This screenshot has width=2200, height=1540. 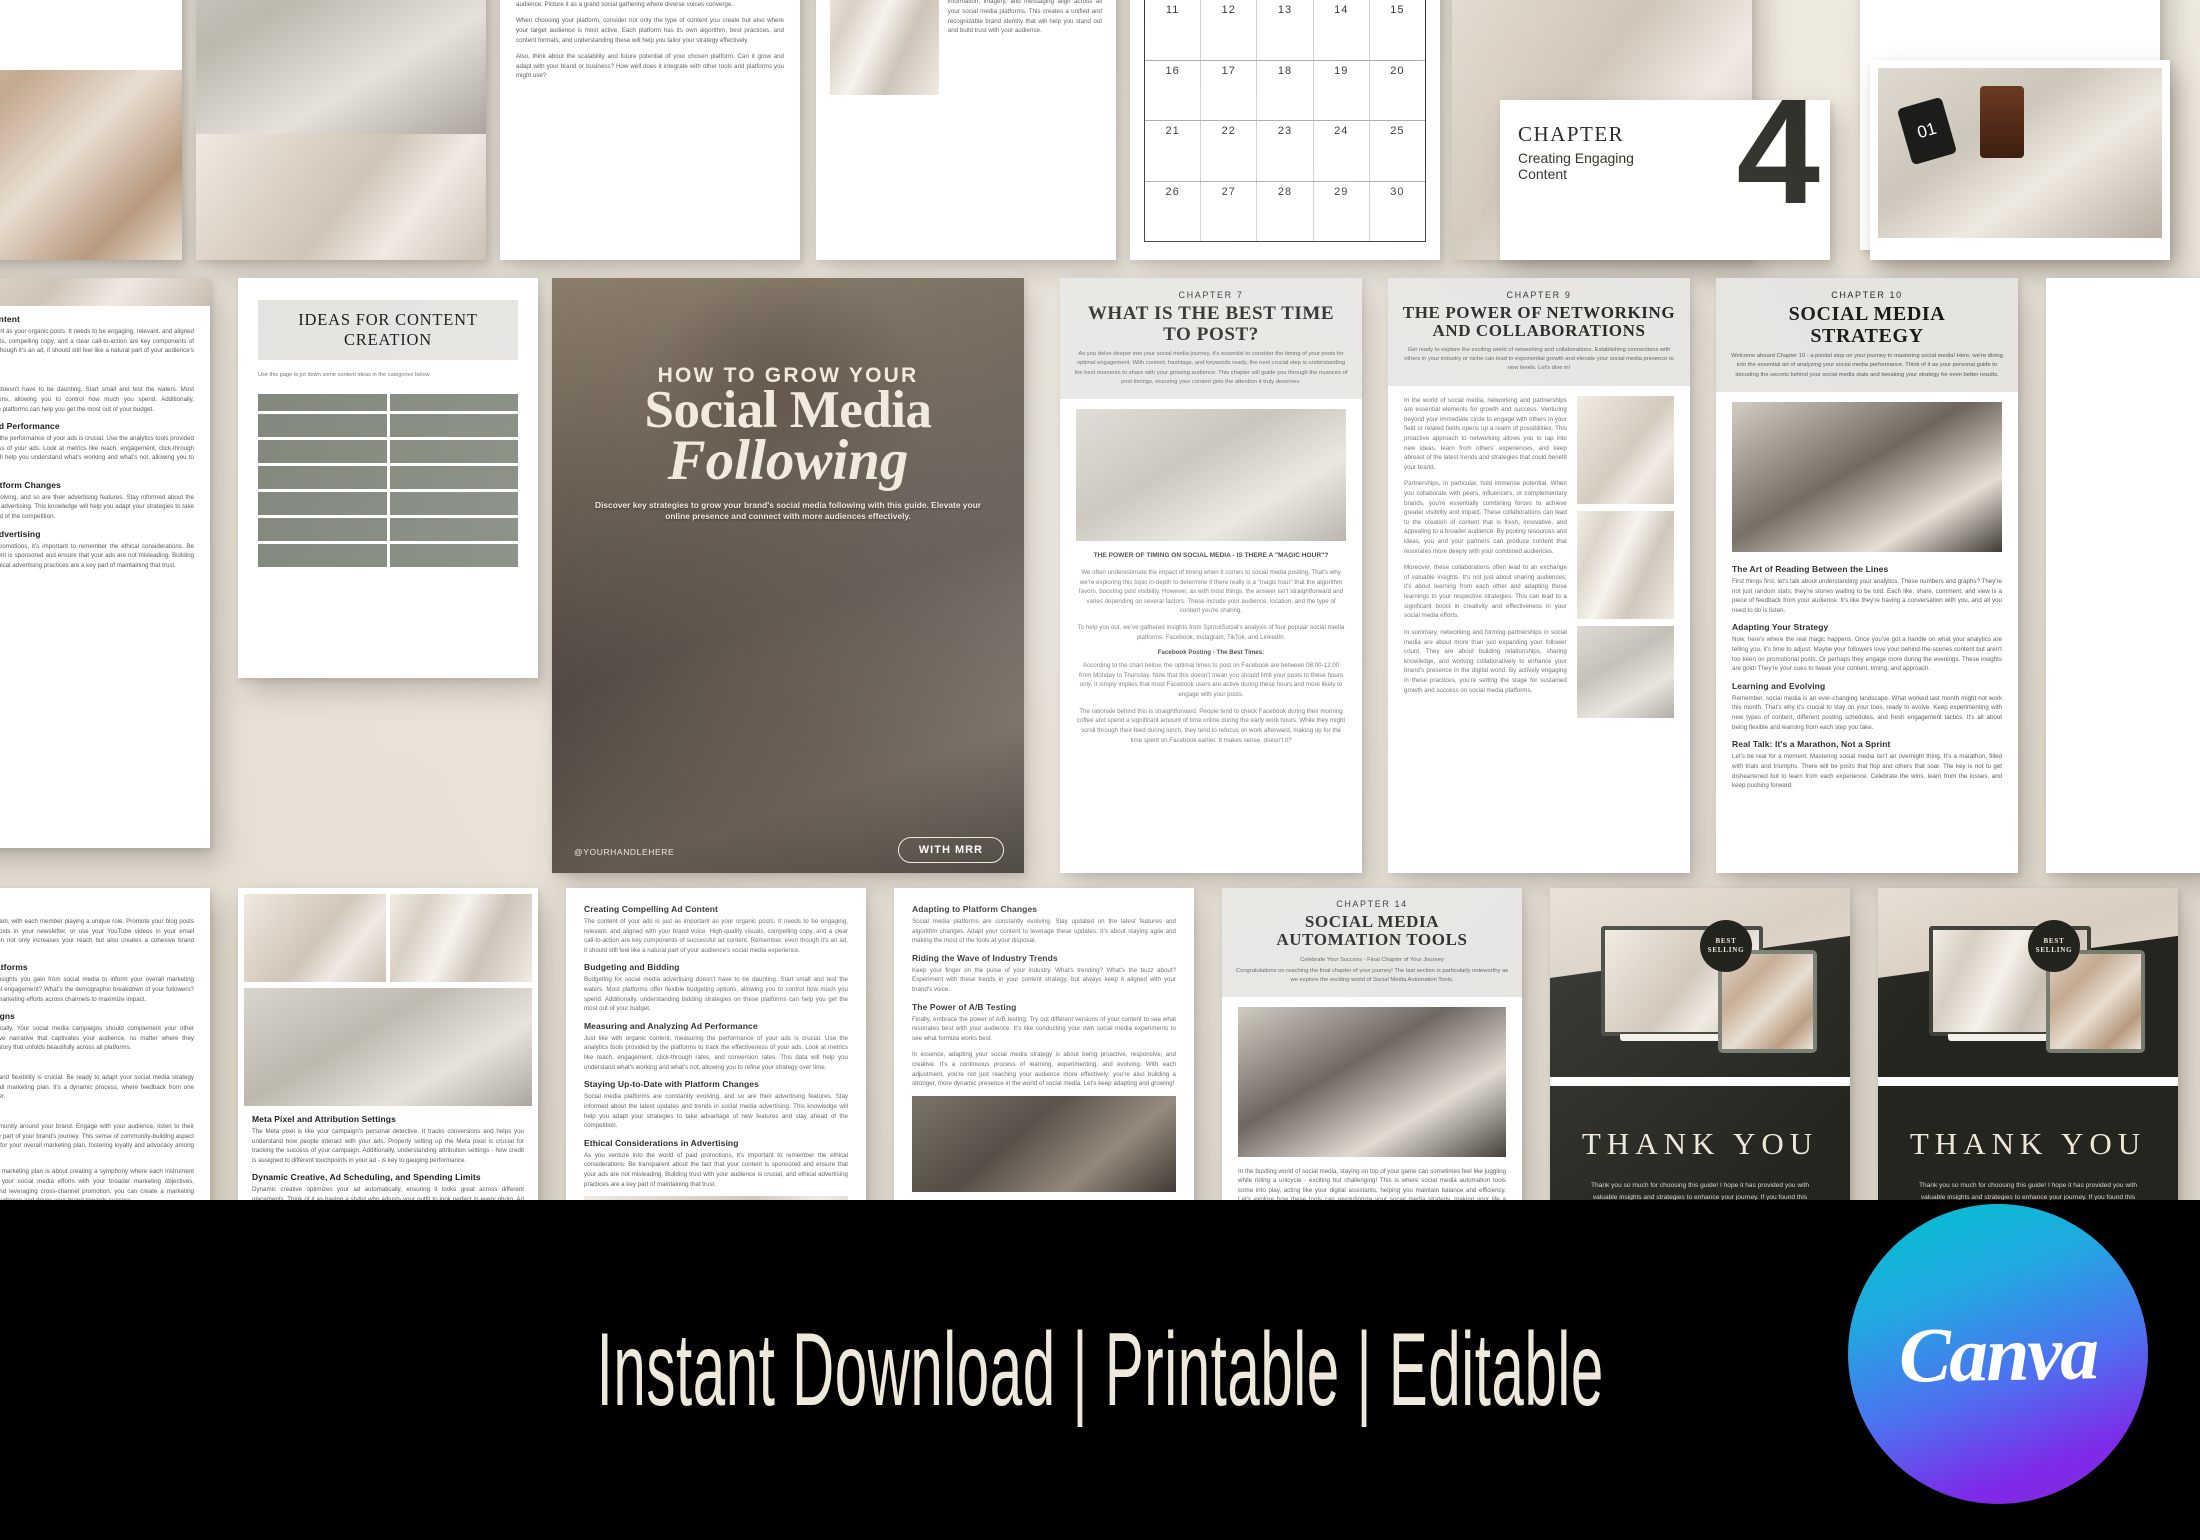 I want to click on section-heading: Creating Compelling Ad Content, so click(x=651, y=909).